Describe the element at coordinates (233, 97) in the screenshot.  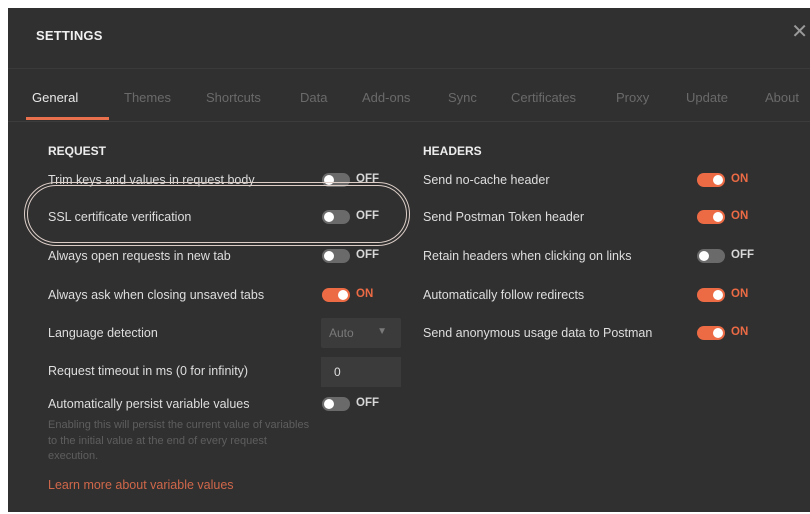
I see `tab-shortcuts: Shortcuts` at that location.